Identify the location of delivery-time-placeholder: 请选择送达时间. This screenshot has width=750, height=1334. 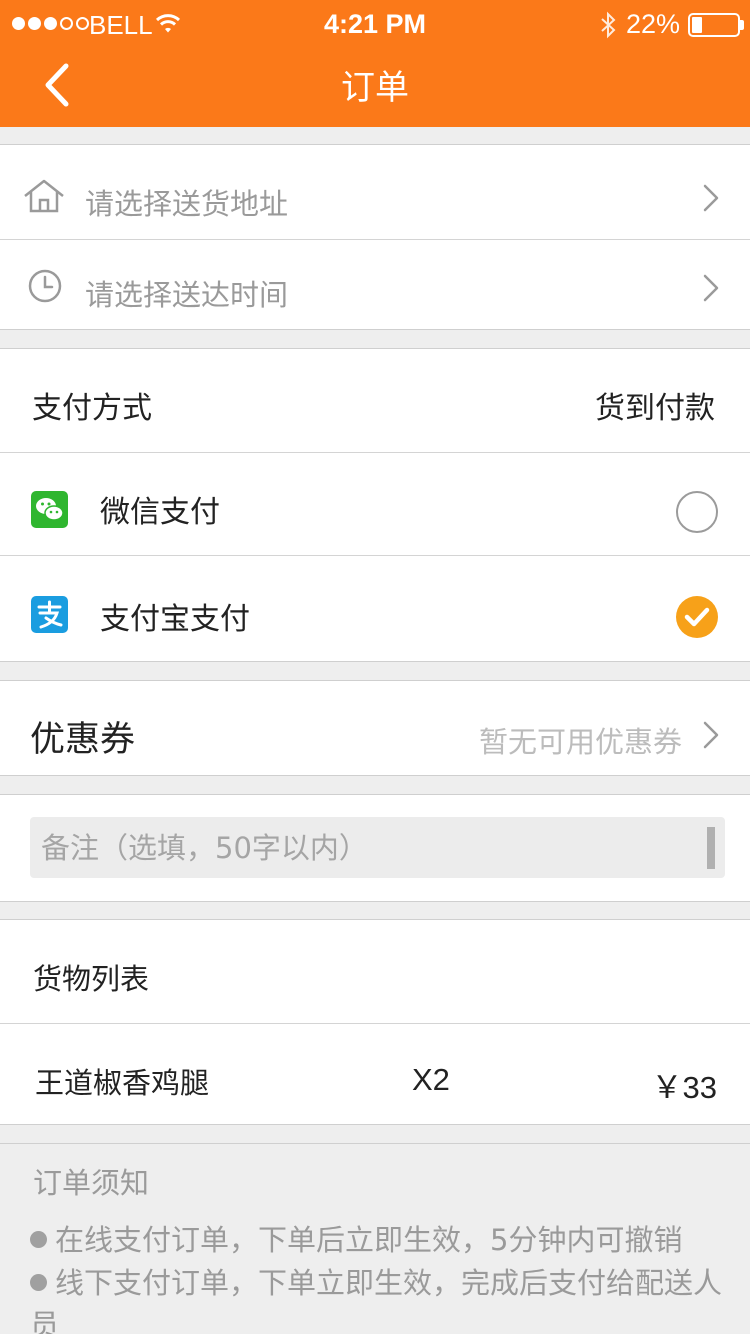
(187, 295).